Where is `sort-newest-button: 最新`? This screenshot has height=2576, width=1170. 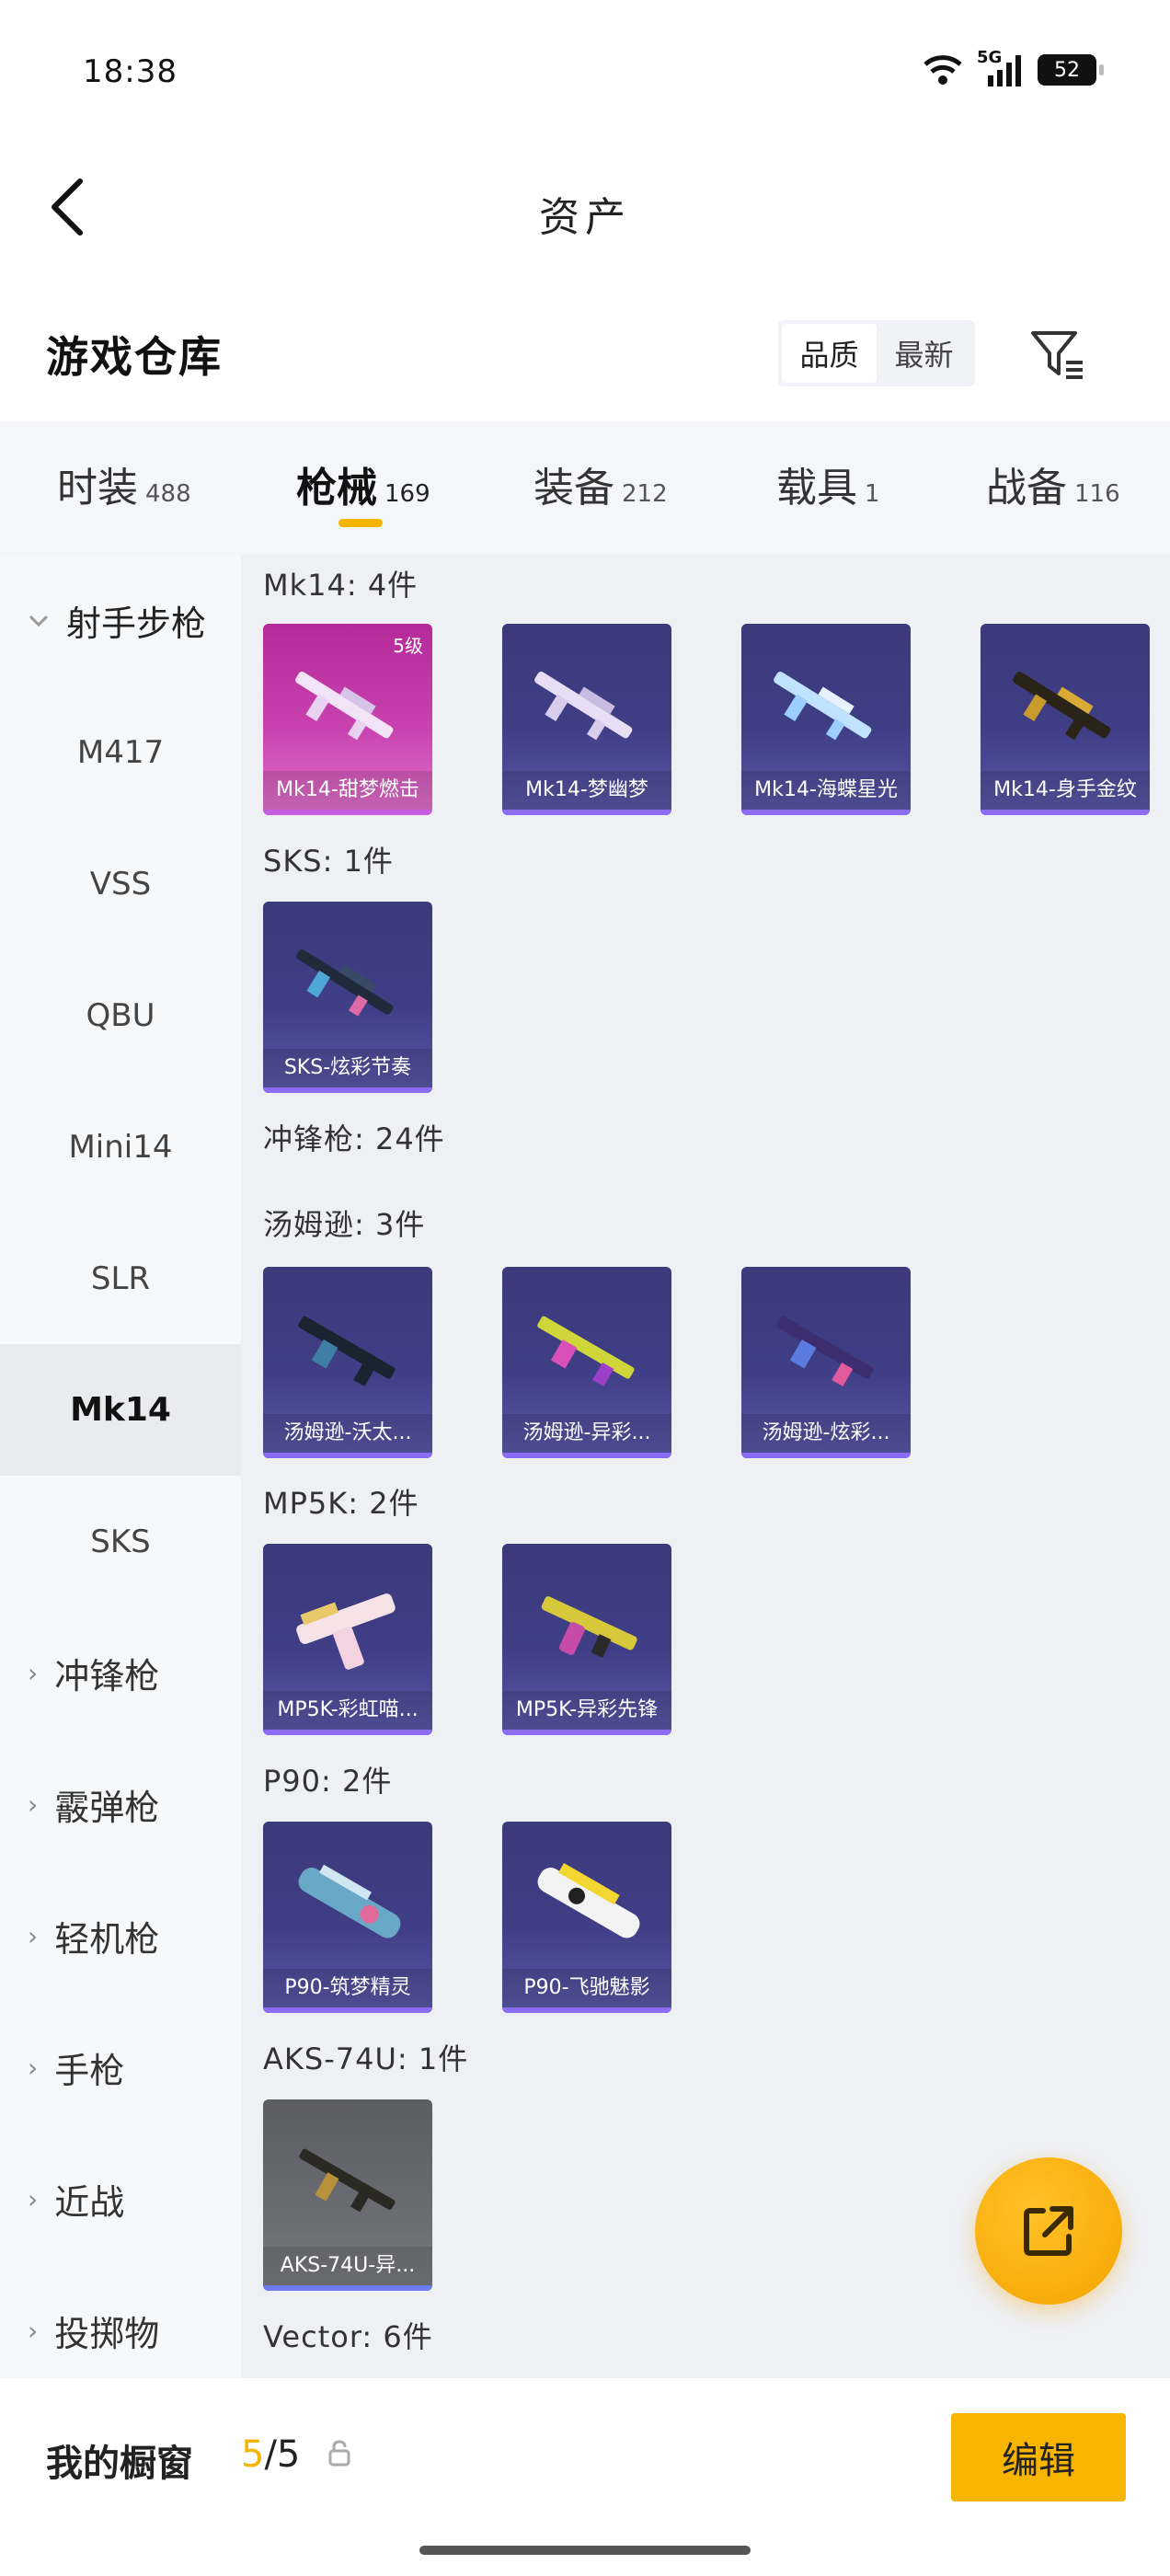 sort-newest-button: 最新 is located at coordinates (924, 353).